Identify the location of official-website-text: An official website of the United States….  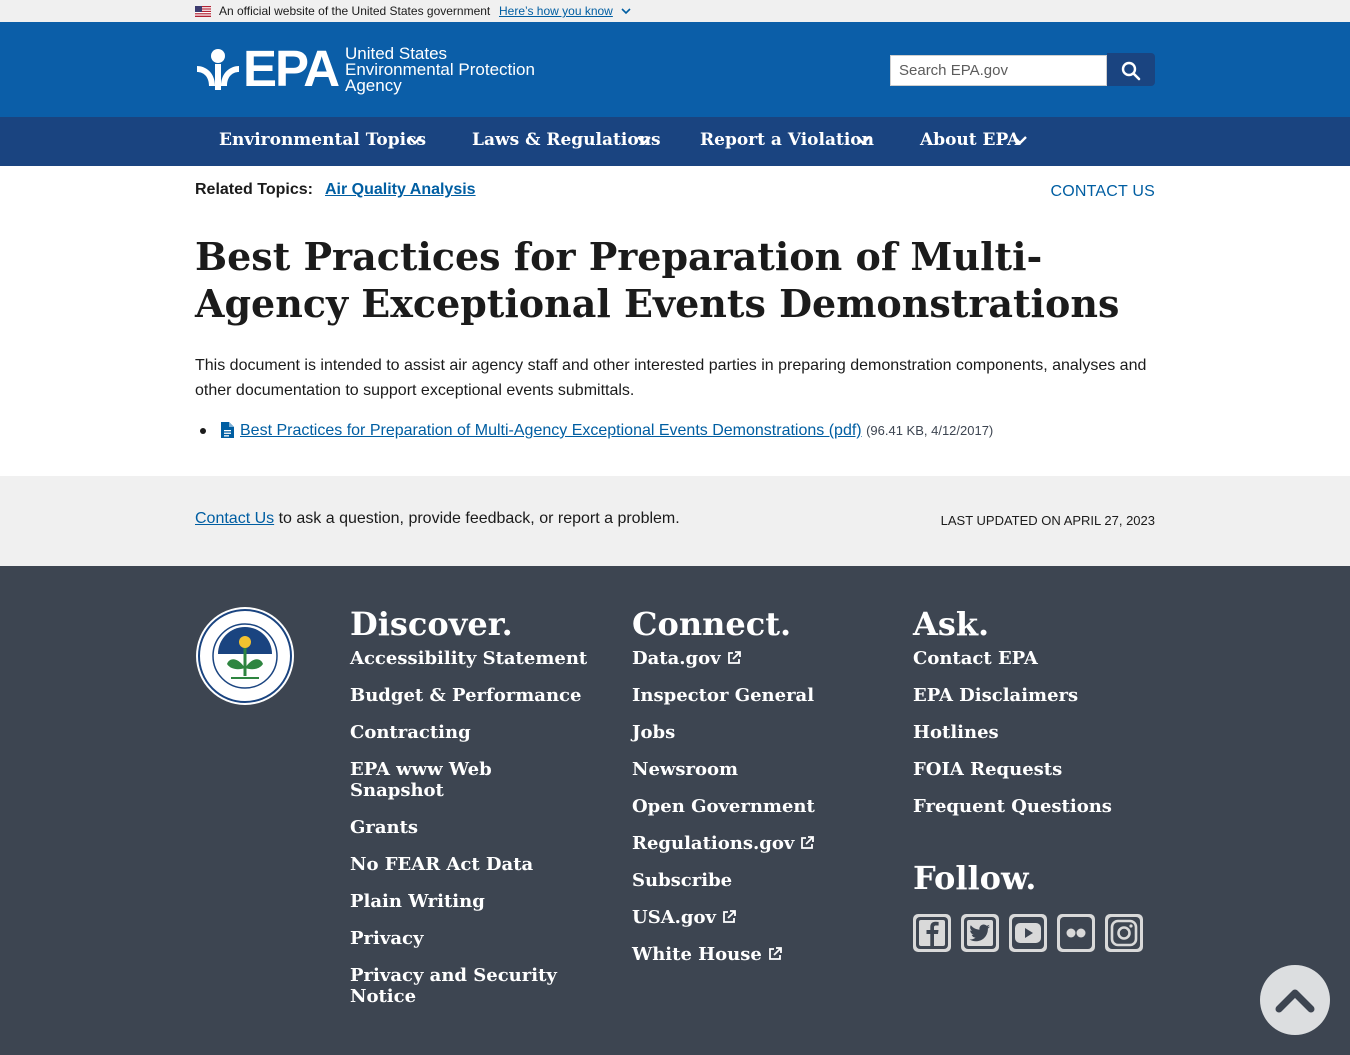
(355, 11).